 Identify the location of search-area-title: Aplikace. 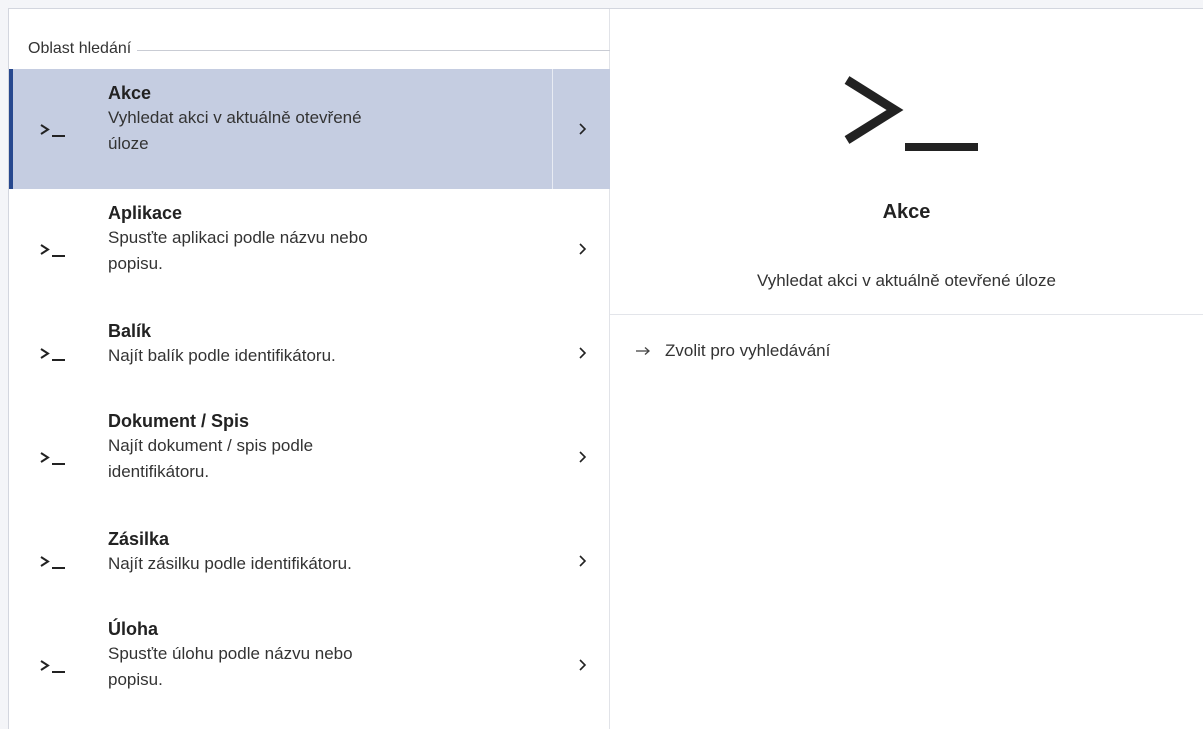
(145, 213).